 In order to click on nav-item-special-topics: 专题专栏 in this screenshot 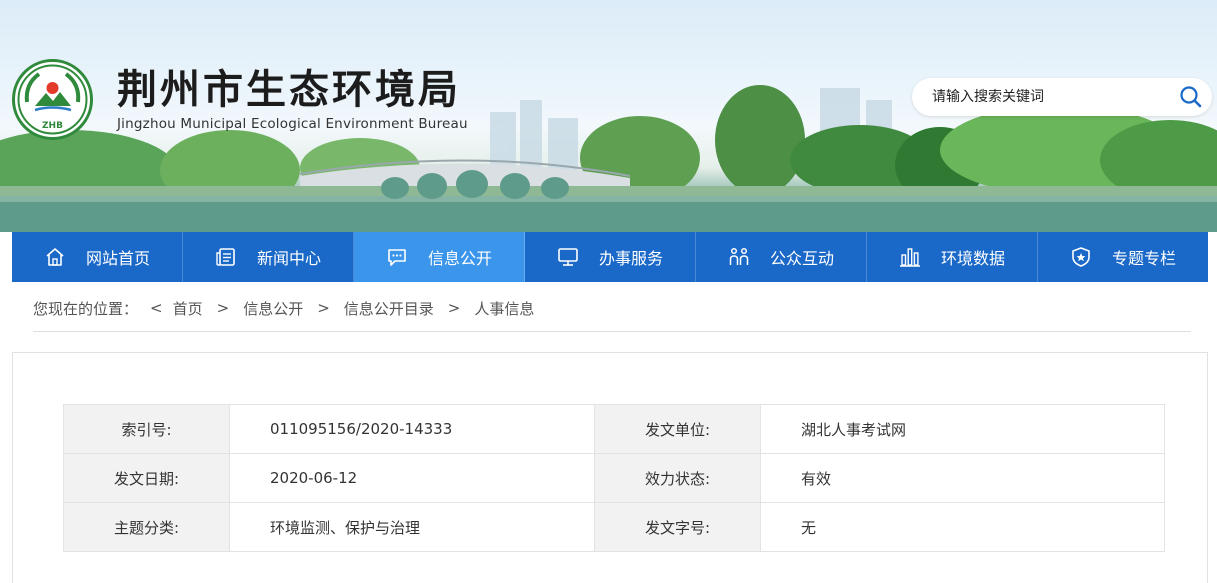, I will do `click(1123, 257)`.